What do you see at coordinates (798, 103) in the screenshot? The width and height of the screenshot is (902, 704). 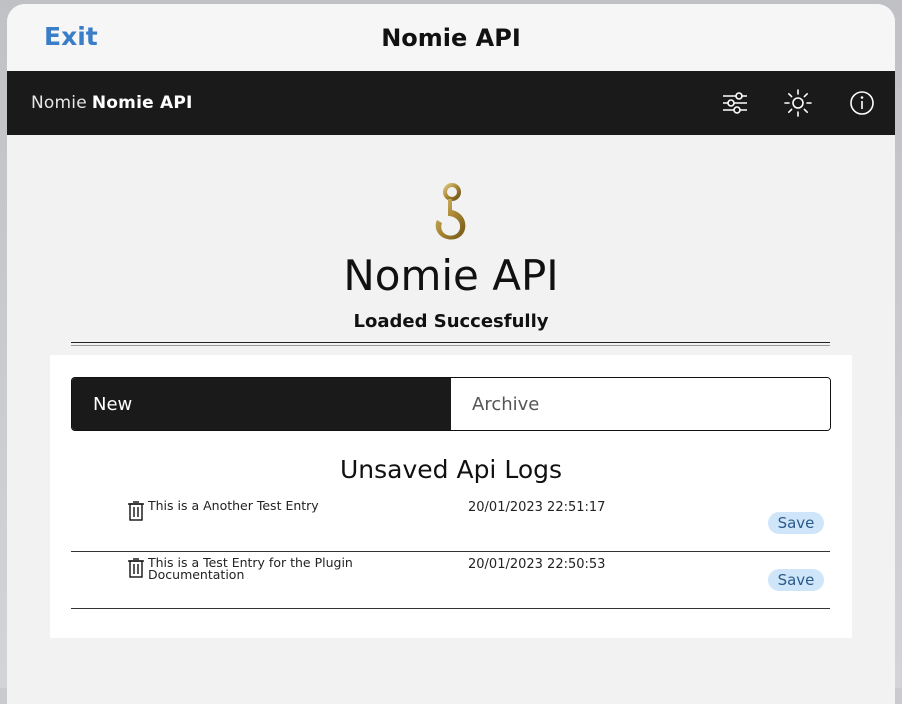 I see `brightness-icon` at bounding box center [798, 103].